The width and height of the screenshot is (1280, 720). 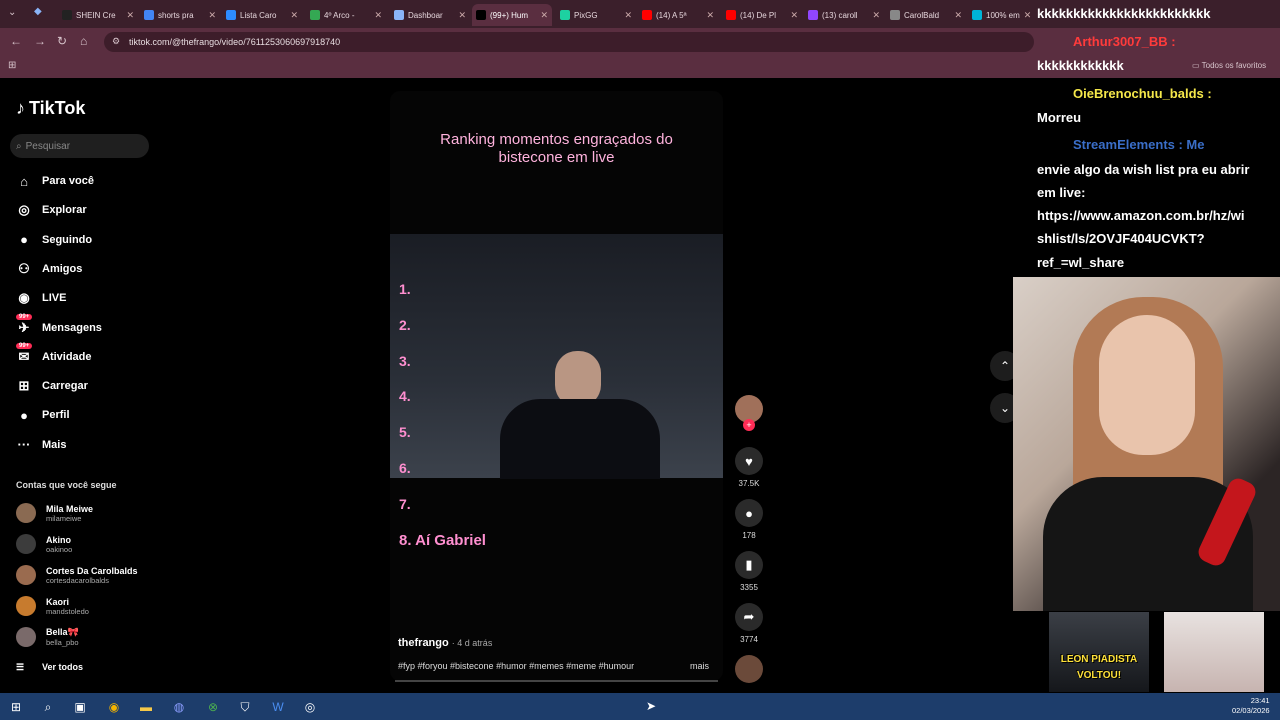 What do you see at coordinates (41, 445) in the screenshot?
I see `sidebar-item: ··· Mais` at bounding box center [41, 445].